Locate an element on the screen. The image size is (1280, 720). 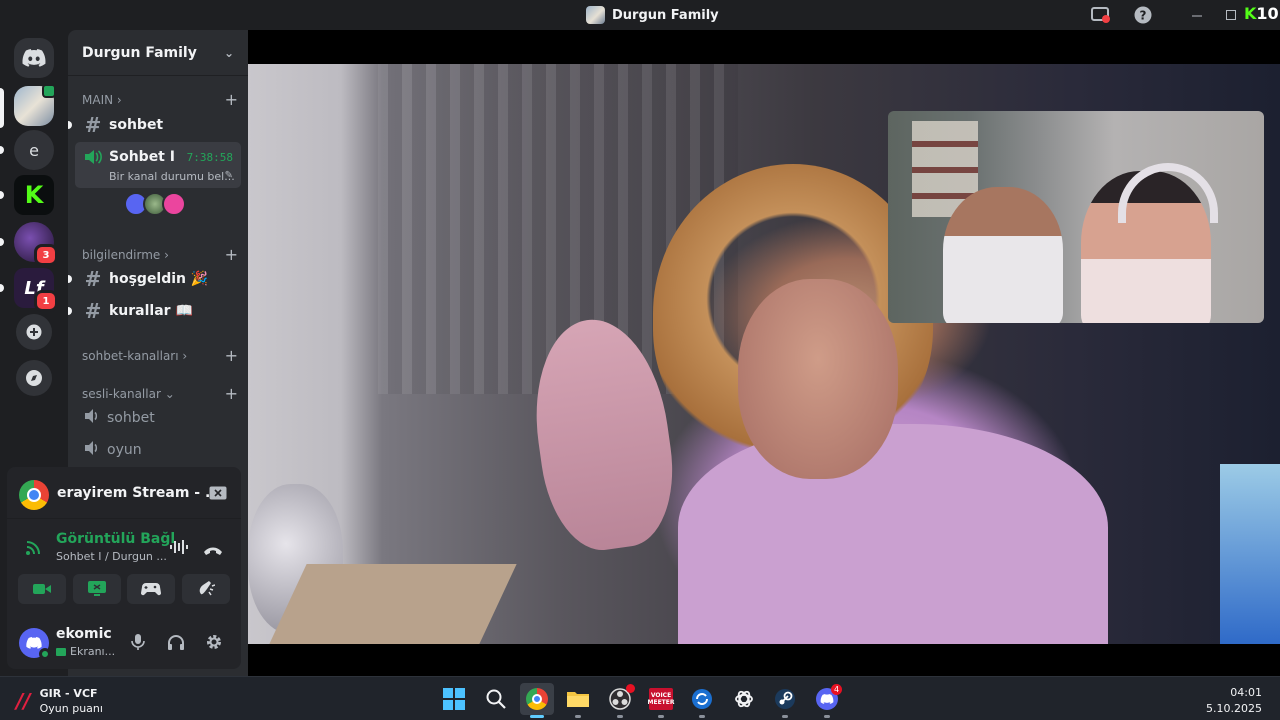
clock-time: 04:01 is located at coordinates (1246, 692).